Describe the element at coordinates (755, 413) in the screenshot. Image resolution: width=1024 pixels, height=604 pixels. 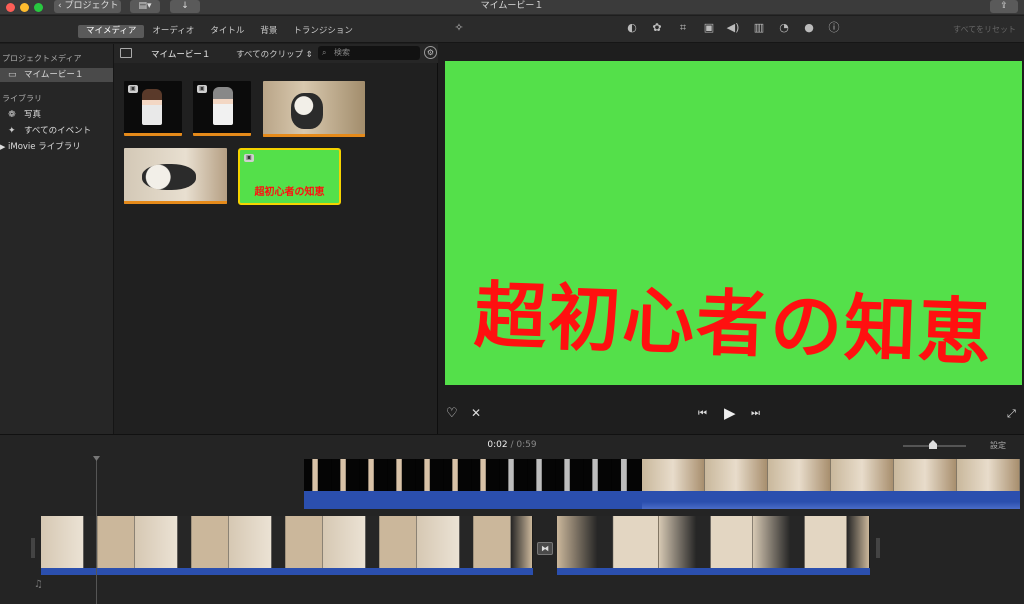
I see `skip-forward-icon: ⏭` at that location.